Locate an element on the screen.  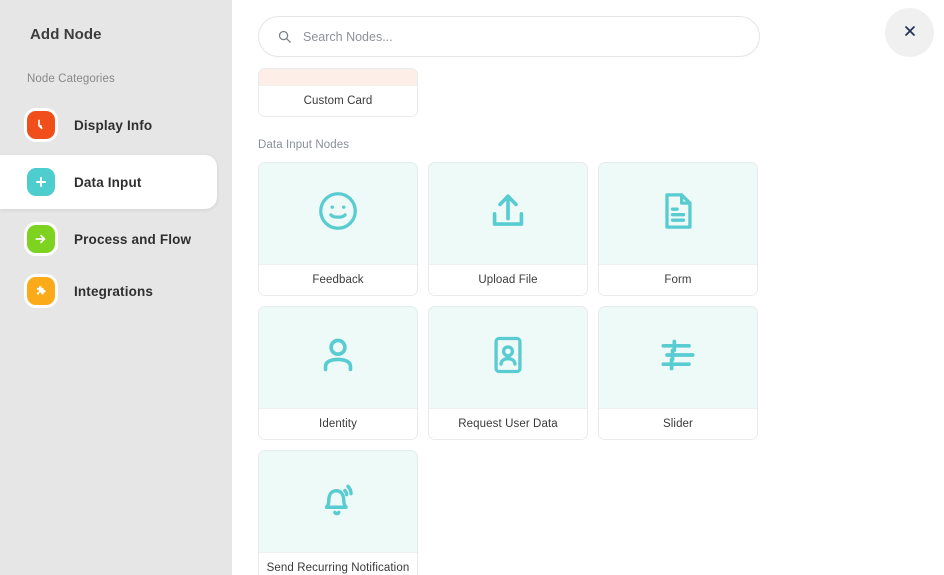
close-icon is located at coordinates (910, 32).